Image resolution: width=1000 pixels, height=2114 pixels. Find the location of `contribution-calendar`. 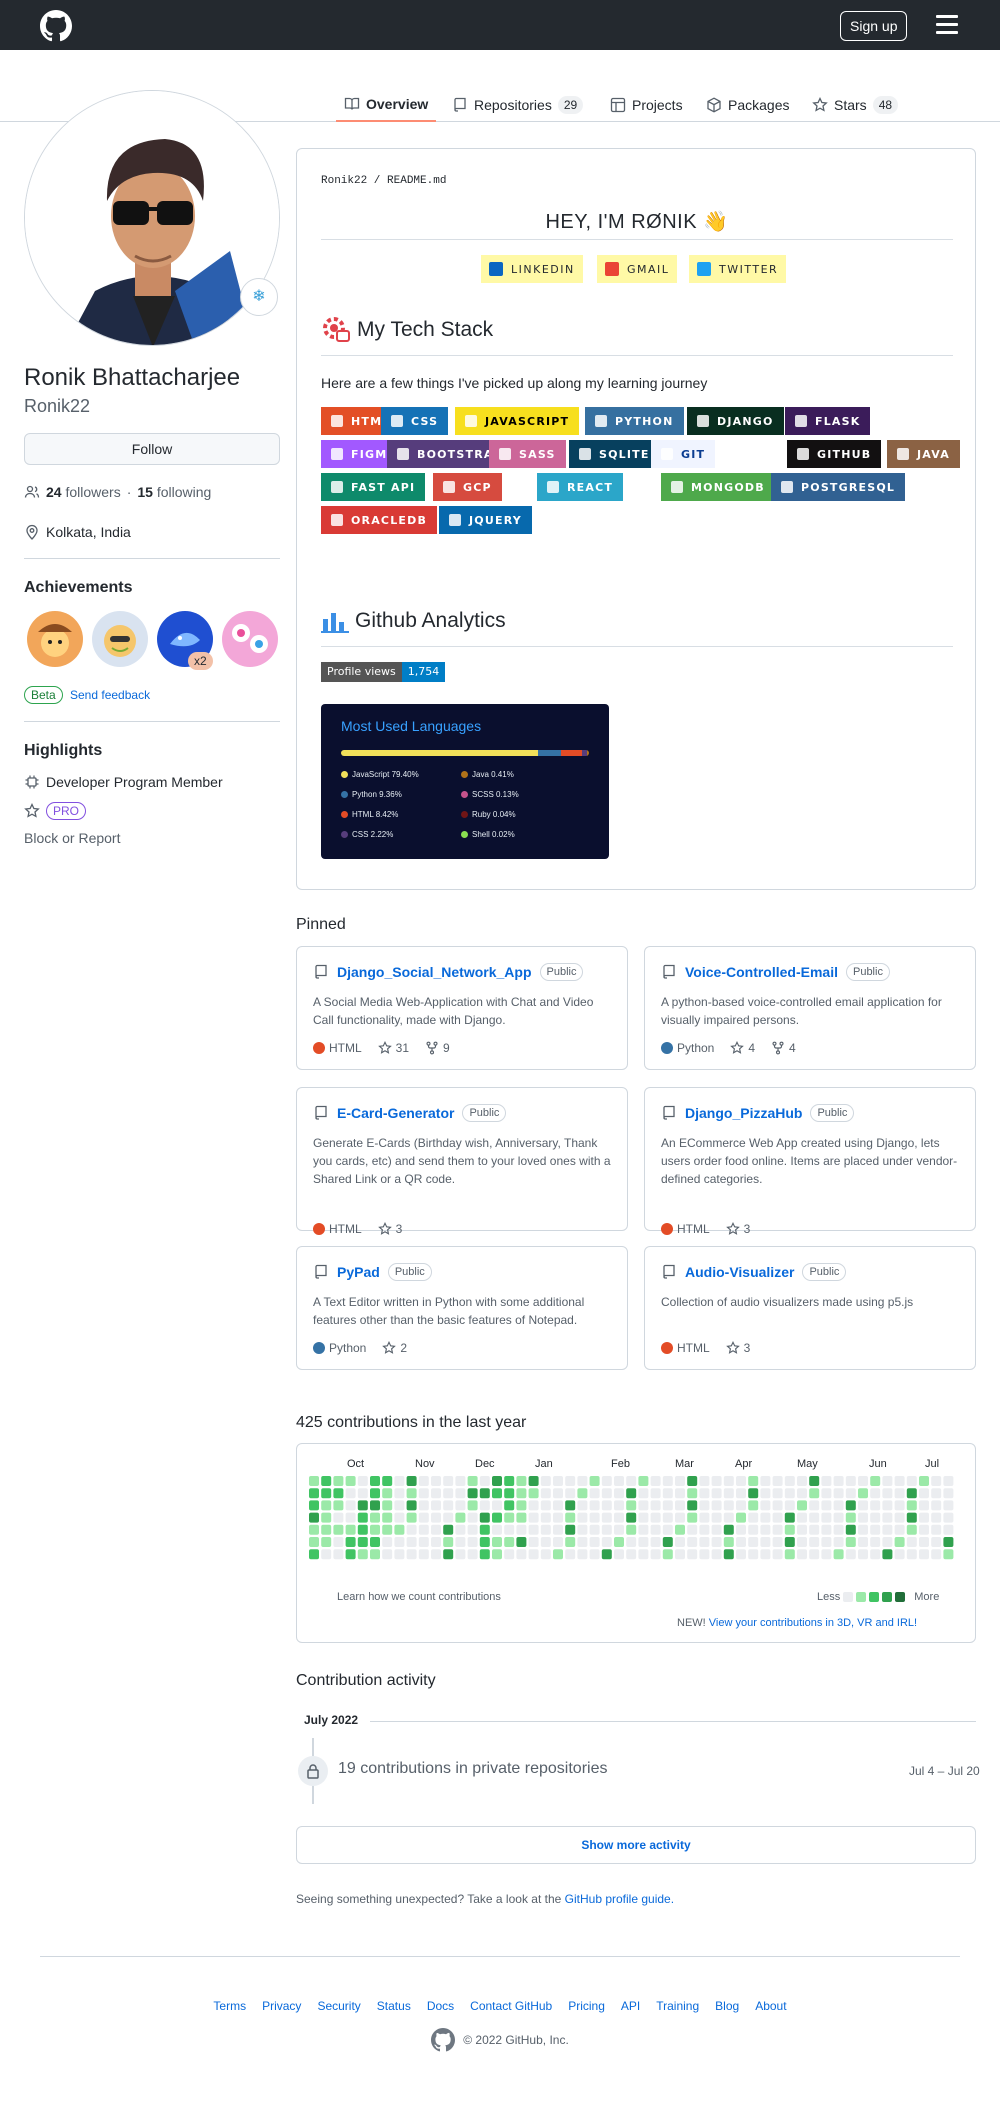

contribution-calendar is located at coordinates (637, 1529).